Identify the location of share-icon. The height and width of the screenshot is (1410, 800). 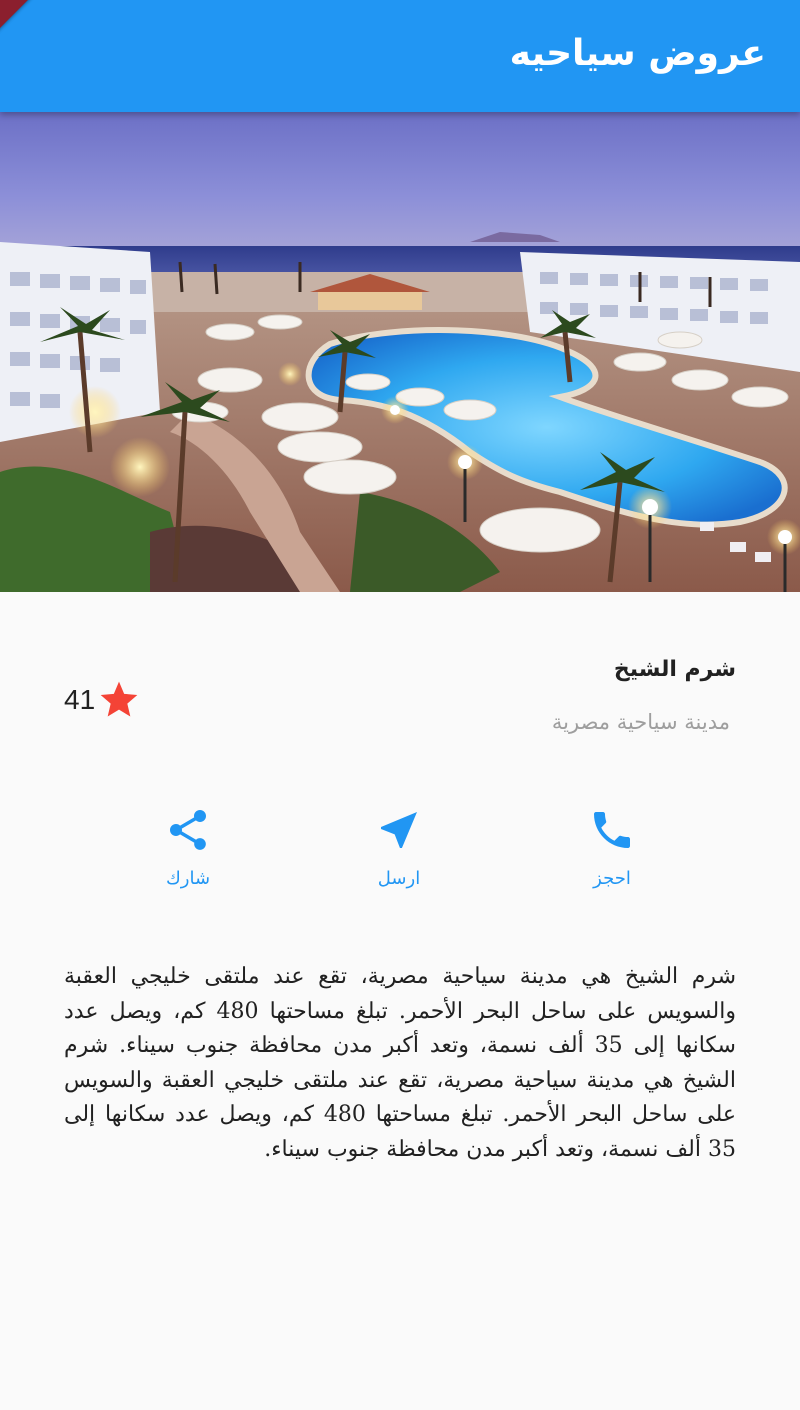
(188, 830).